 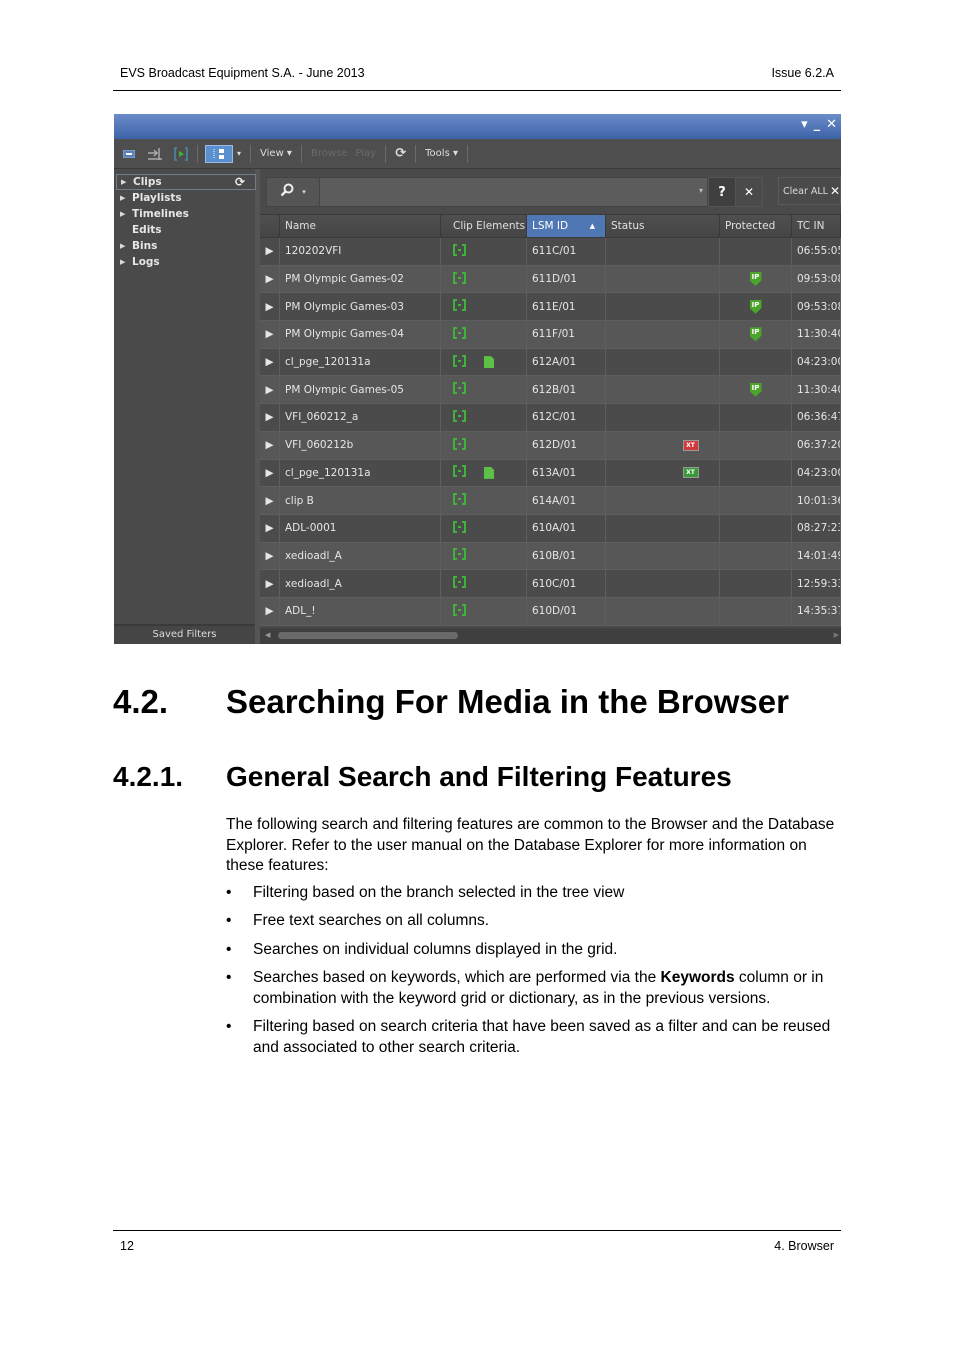 I want to click on table-row: ▶ PM Olympic Games-02 611D/01 IP 09:53:08, so click(x=550, y=279).